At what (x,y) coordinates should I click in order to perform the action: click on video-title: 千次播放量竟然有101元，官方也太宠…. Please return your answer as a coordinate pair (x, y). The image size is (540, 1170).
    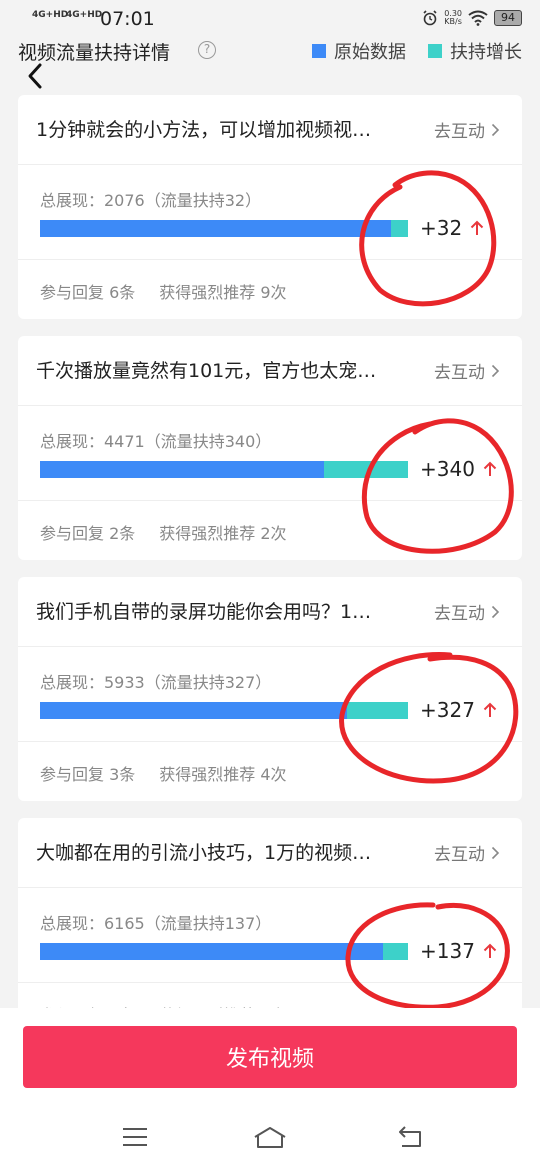
    Looking at the image, I should click on (206, 371).